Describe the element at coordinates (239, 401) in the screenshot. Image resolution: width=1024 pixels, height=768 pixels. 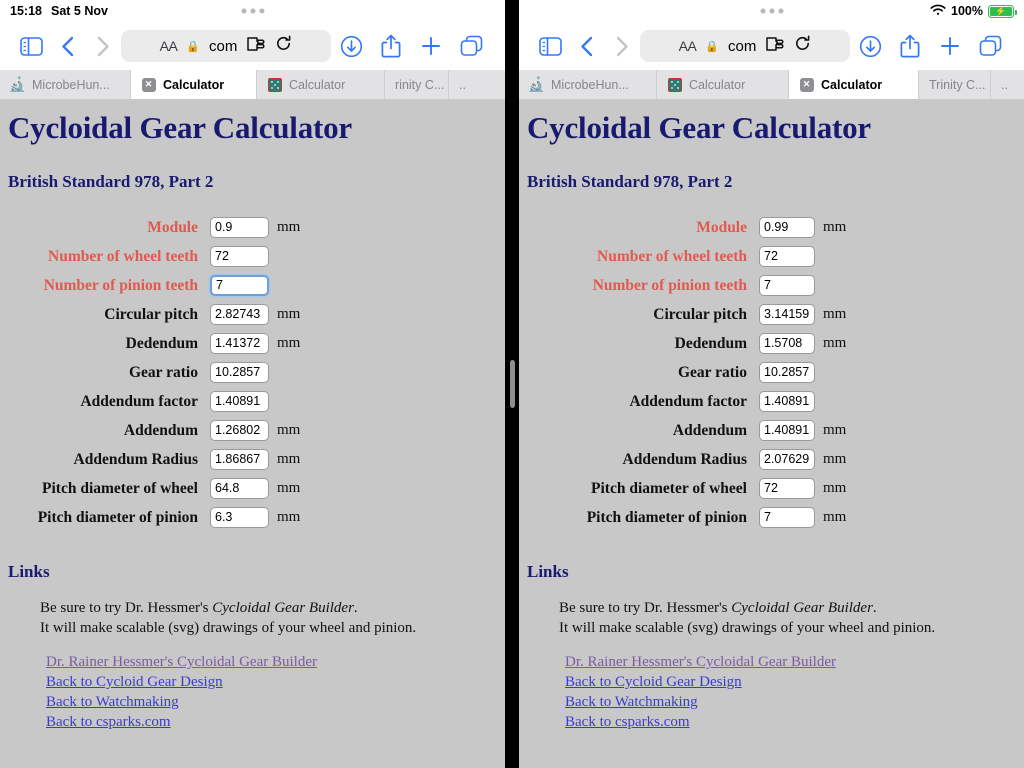
I see `readonly-field: 1.40891` at that location.